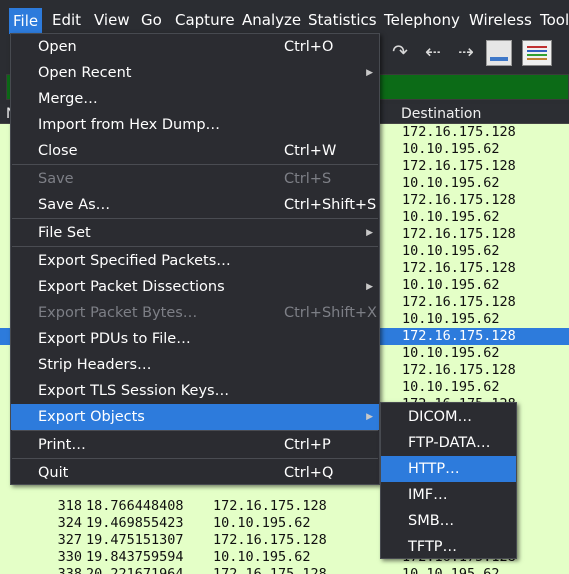  Describe the element at coordinates (195, 179) in the screenshot. I see `file-menu-item-save: Save Ctrl+S` at that location.